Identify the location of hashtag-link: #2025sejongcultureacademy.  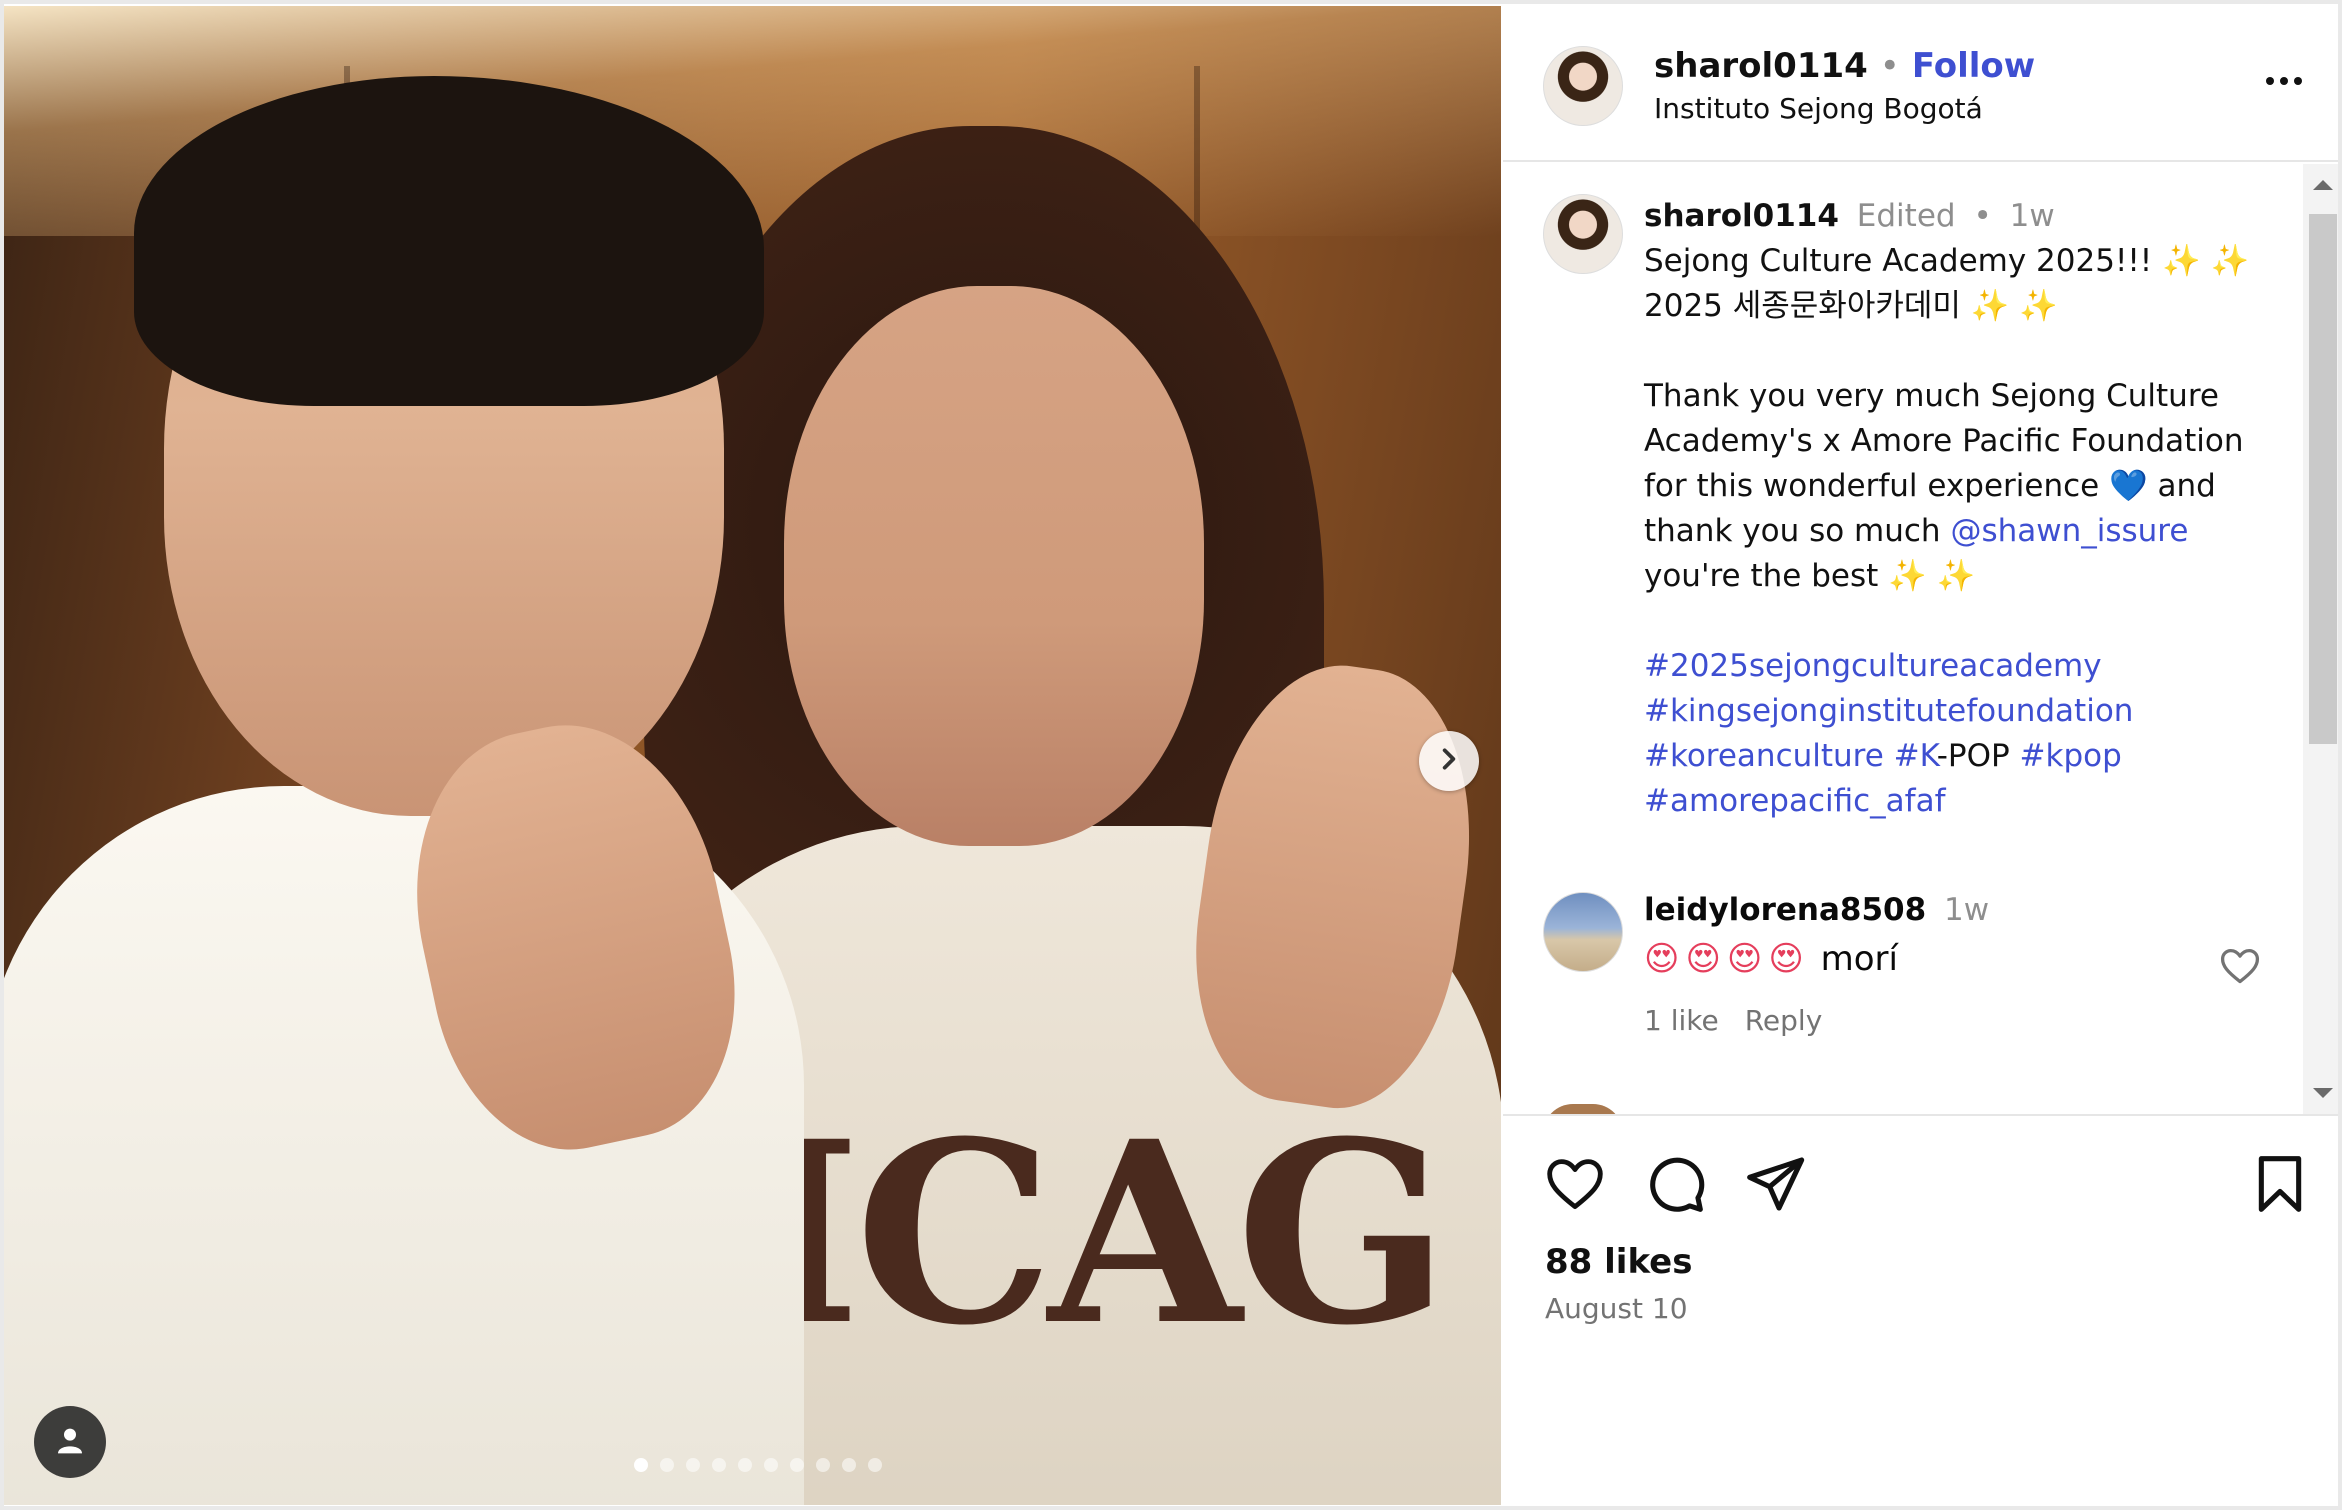
(1873, 666).